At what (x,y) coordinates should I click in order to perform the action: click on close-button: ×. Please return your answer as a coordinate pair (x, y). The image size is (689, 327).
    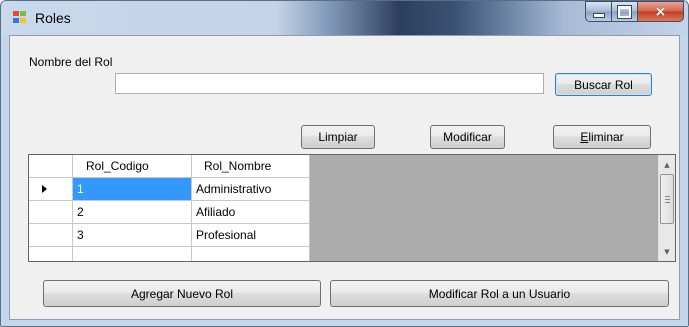
    Looking at the image, I should click on (661, 11).